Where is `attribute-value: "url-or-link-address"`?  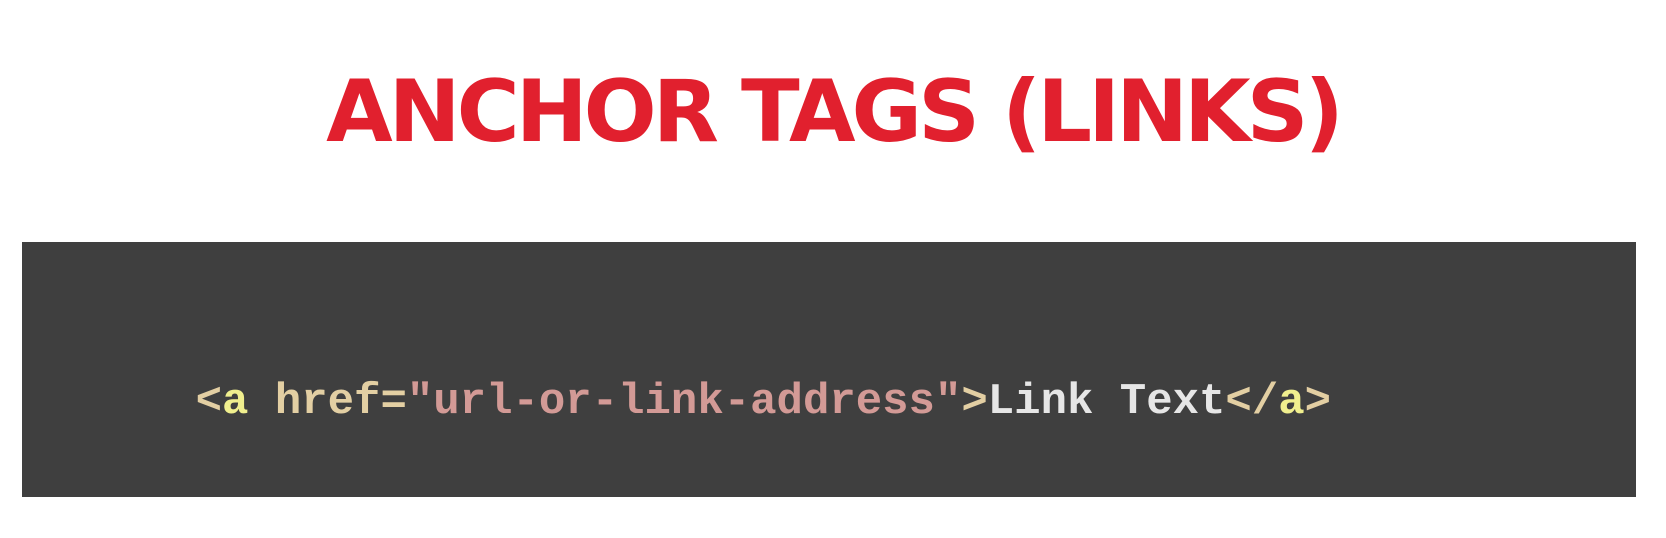 attribute-value: "url-or-link-address" is located at coordinates (684, 402).